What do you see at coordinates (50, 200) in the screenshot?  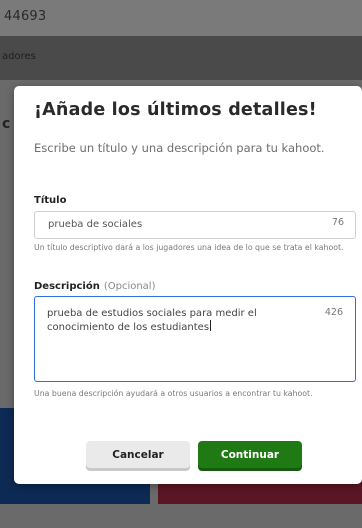 I see `title-field-label: Título` at bounding box center [50, 200].